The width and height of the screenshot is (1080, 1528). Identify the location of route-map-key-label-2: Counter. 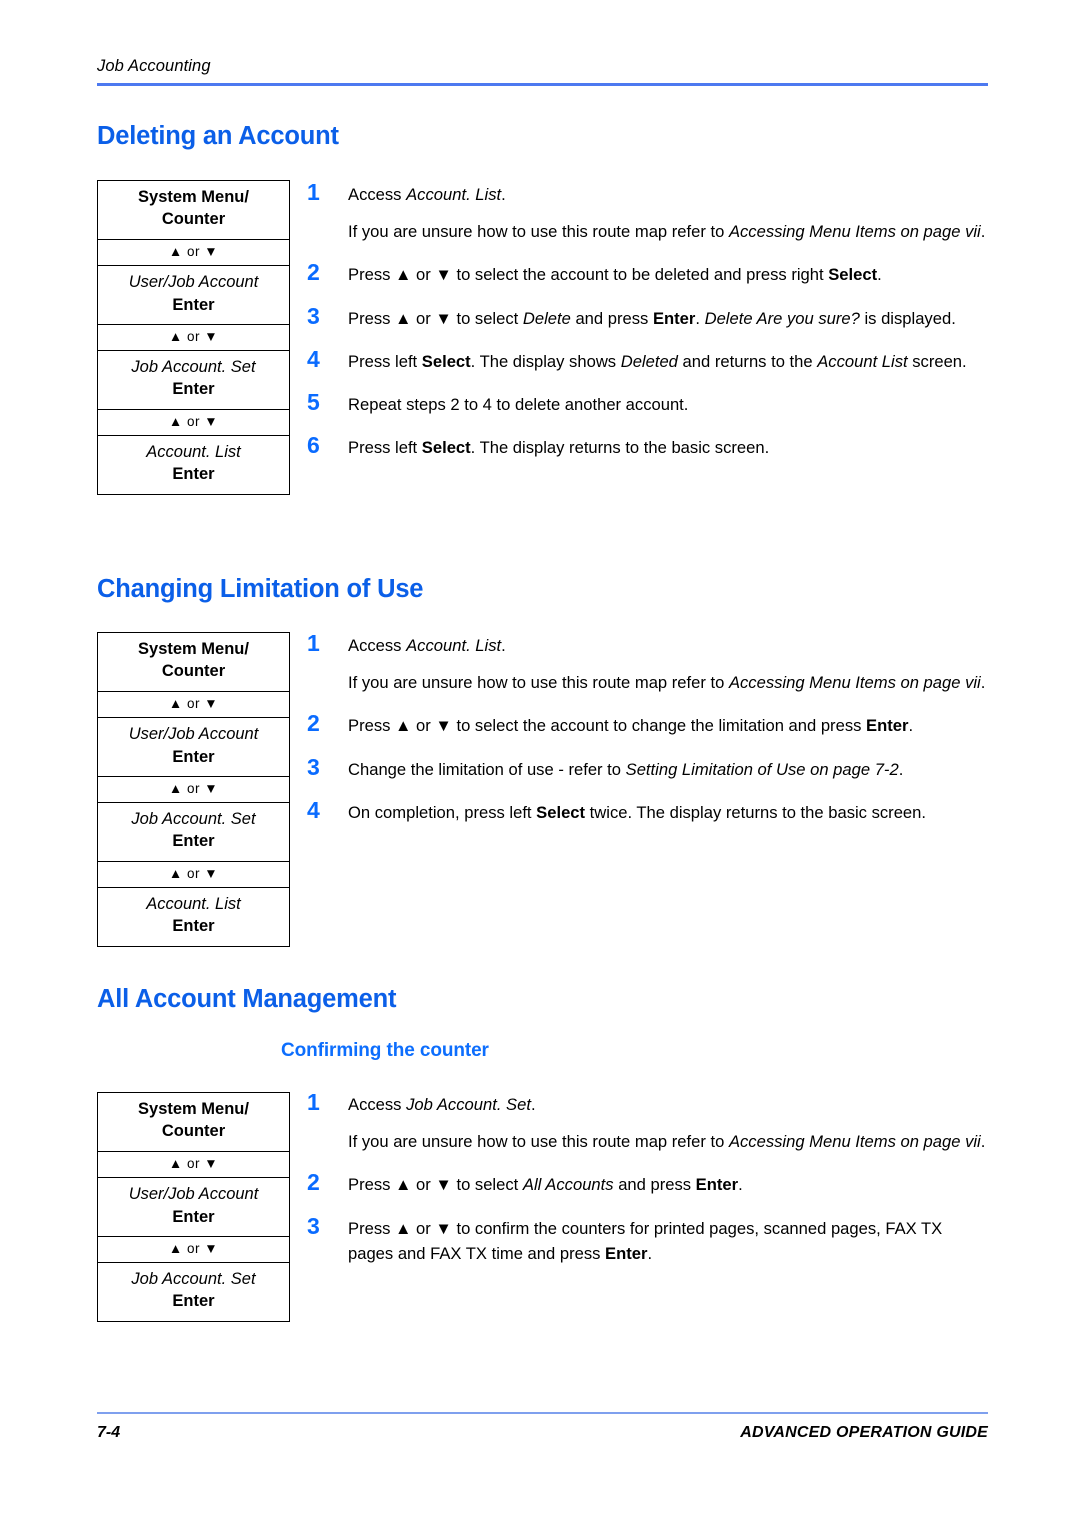
(193, 1130).